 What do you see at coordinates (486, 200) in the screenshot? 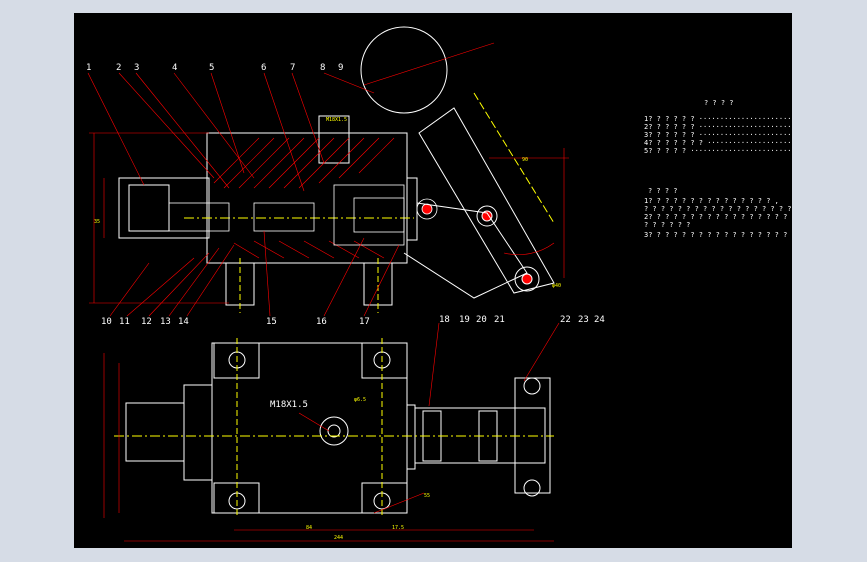
I see `lever-arm` at bounding box center [486, 200].